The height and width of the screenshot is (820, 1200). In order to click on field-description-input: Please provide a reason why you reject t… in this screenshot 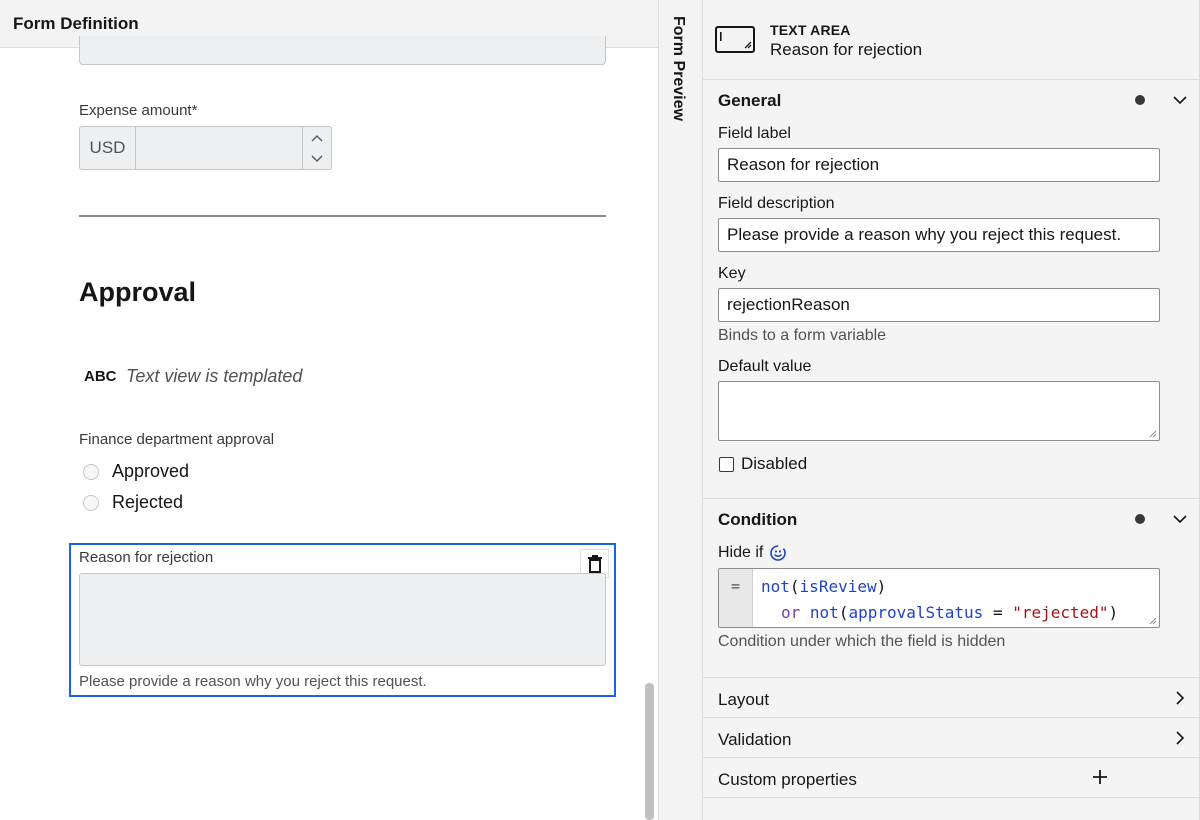, I will do `click(939, 235)`.